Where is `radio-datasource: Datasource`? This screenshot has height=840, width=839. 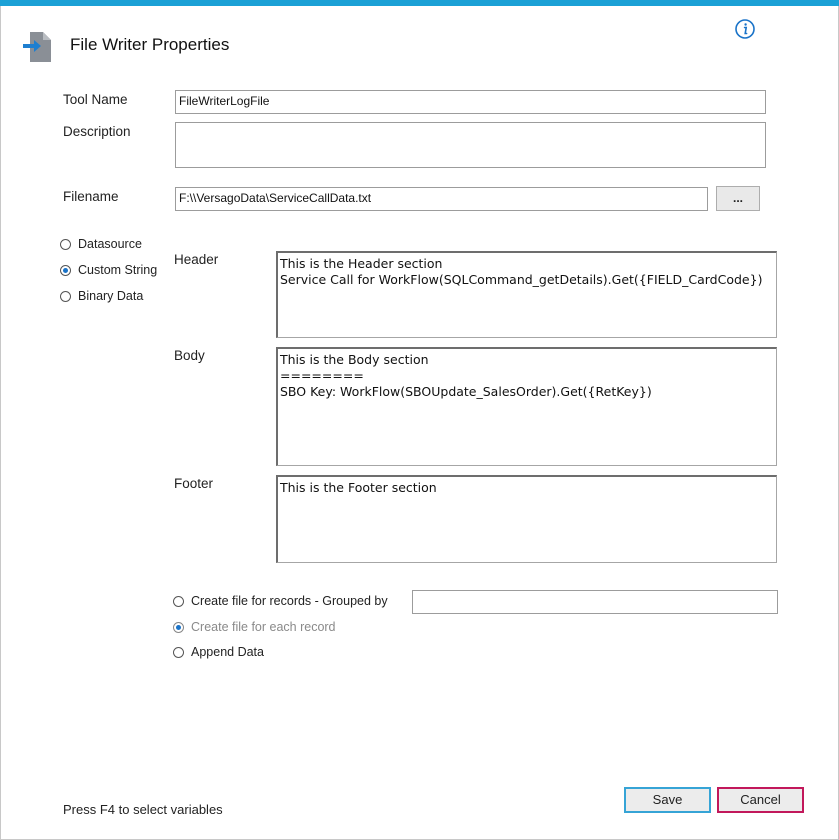
radio-datasource: Datasource is located at coordinates (101, 244).